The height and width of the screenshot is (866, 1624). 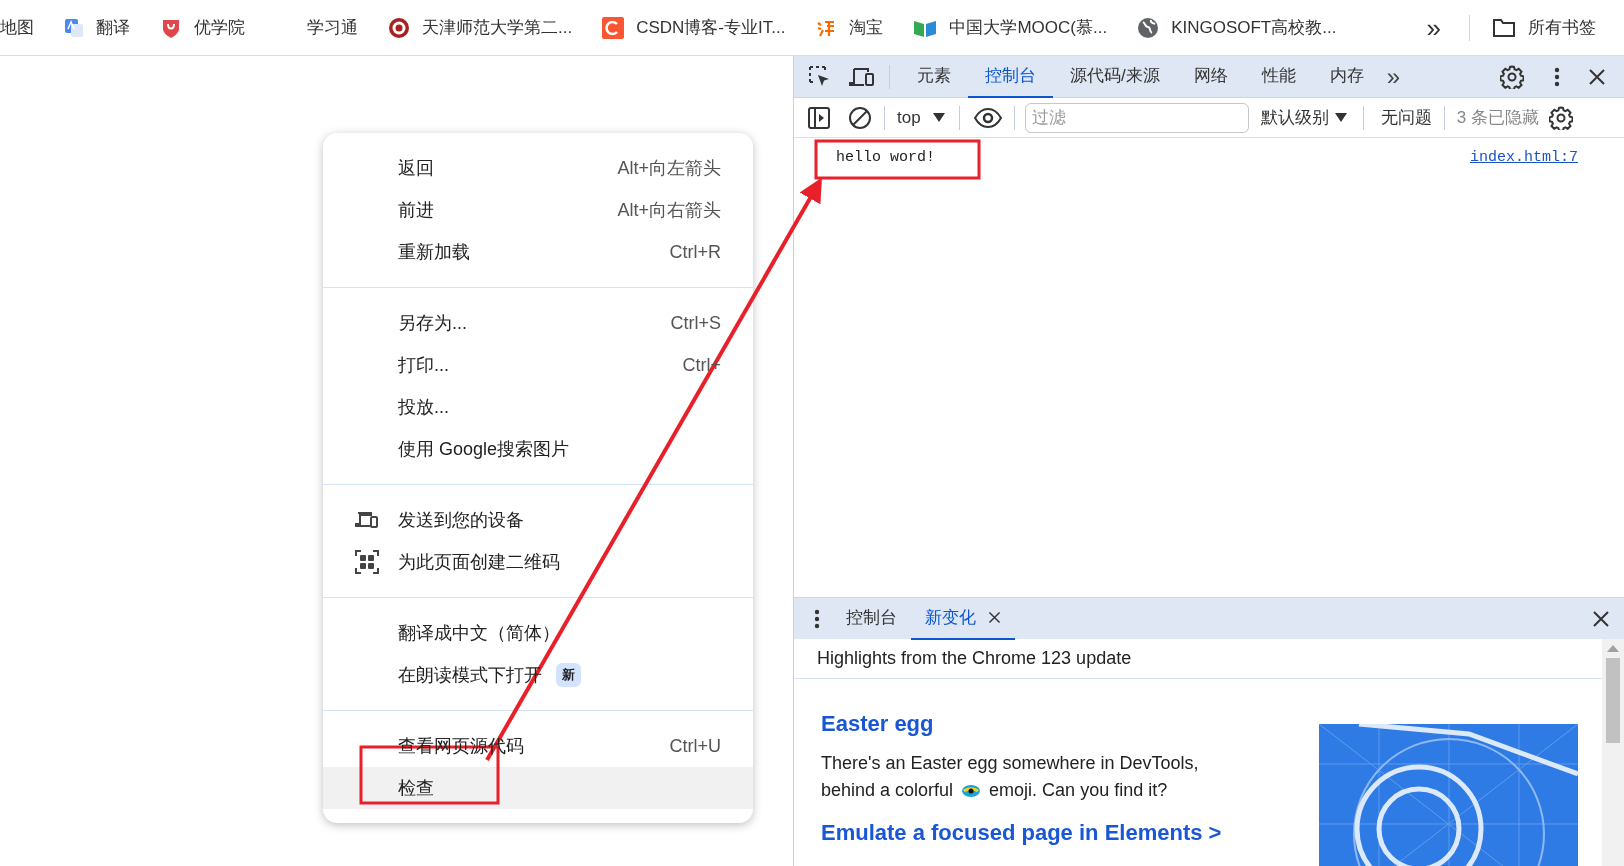 I want to click on feature-heading: Emulate a focused page in Elements >, so click(x=1211, y=832).